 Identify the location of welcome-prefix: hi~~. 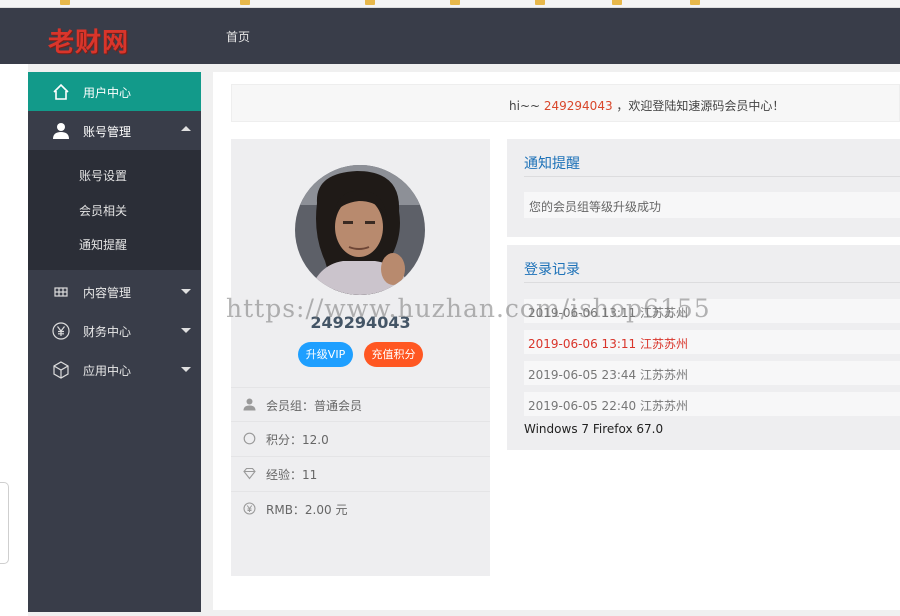
(526, 106).